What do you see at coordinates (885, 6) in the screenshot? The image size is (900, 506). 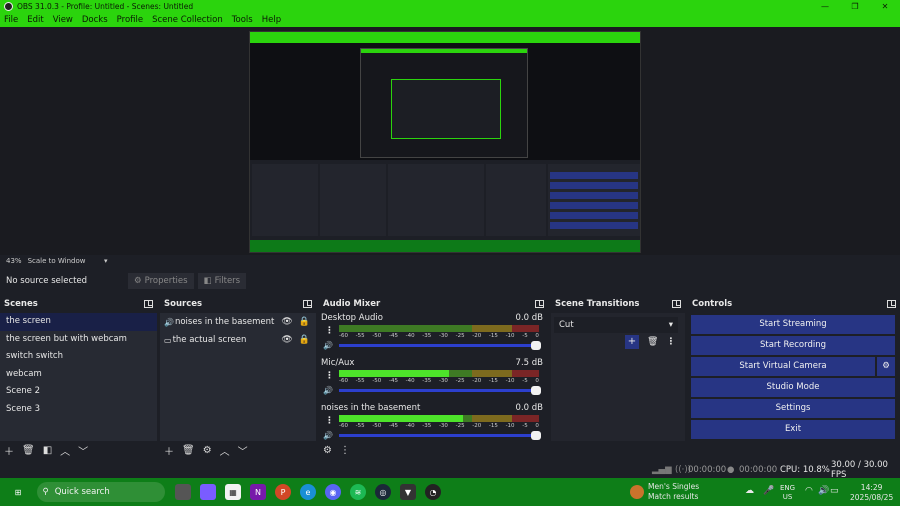 I see `close-button: ✕` at bounding box center [885, 6].